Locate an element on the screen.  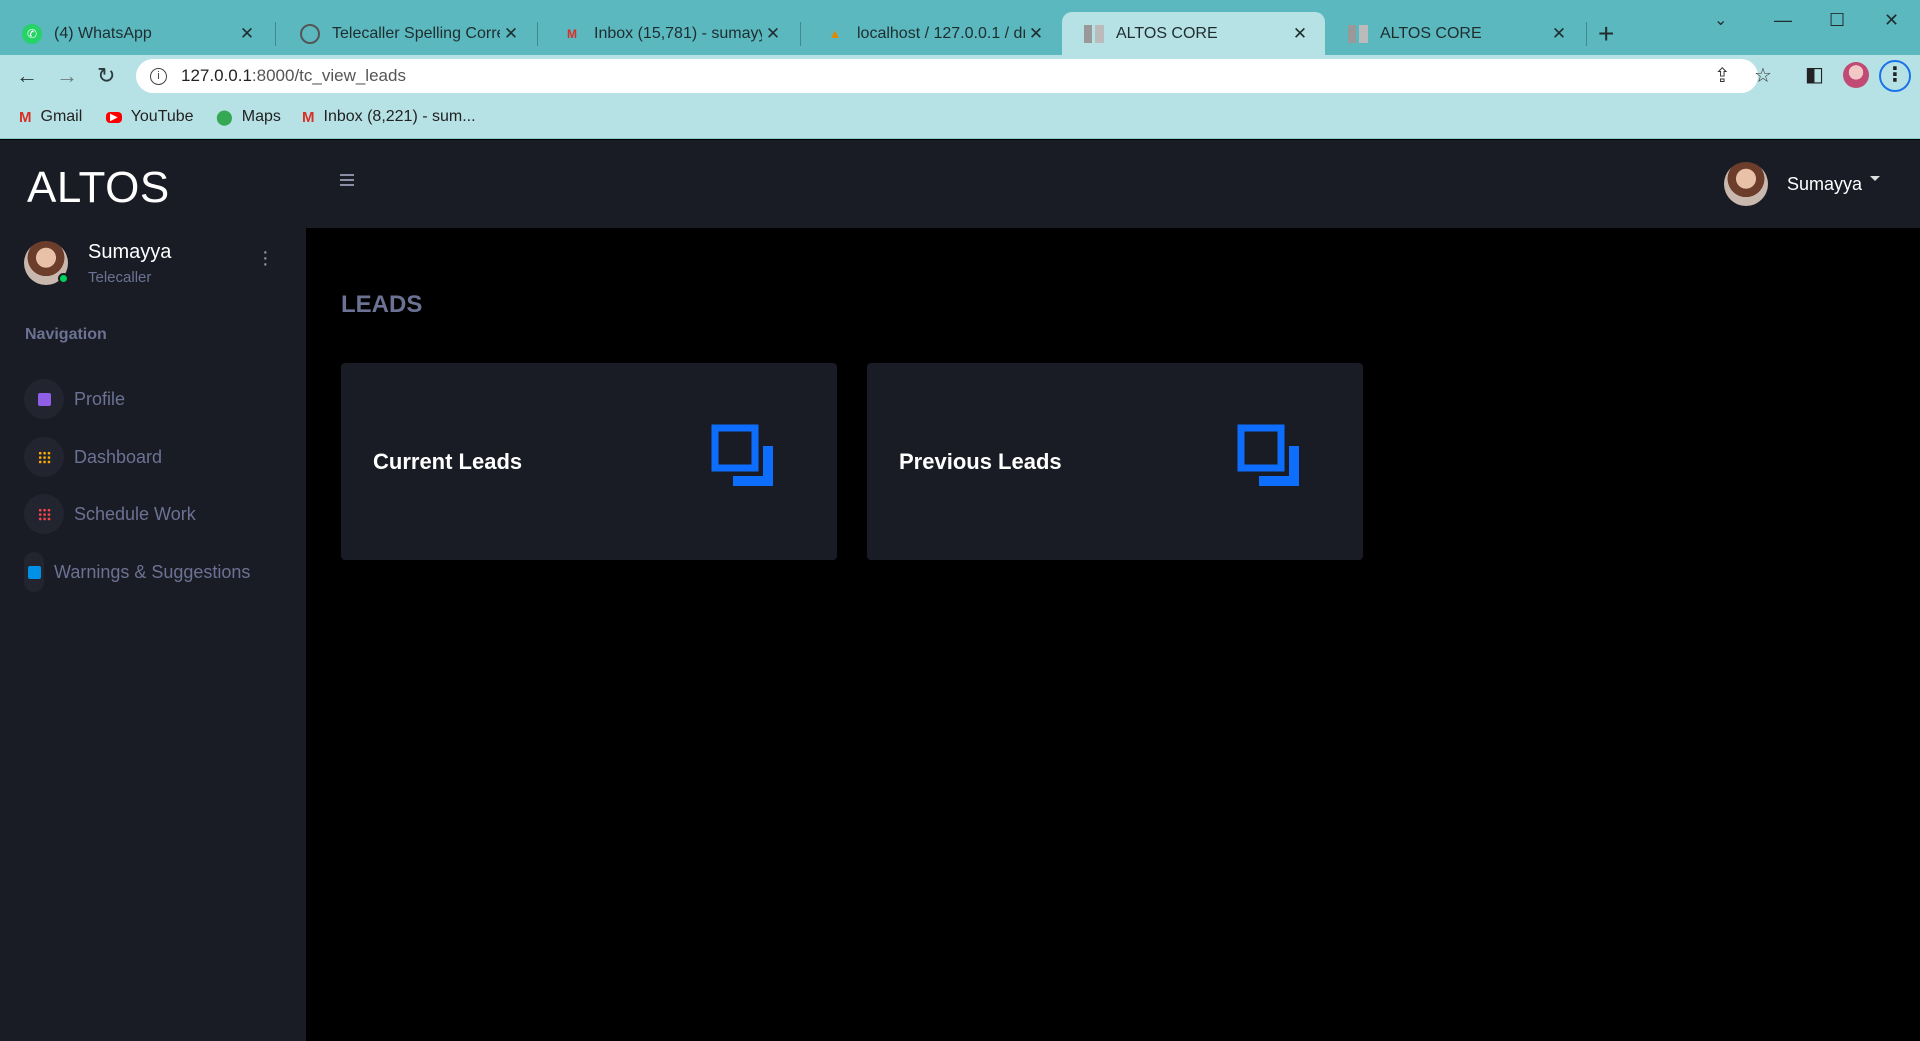
site-info-icon: i is located at coordinates (158, 76).